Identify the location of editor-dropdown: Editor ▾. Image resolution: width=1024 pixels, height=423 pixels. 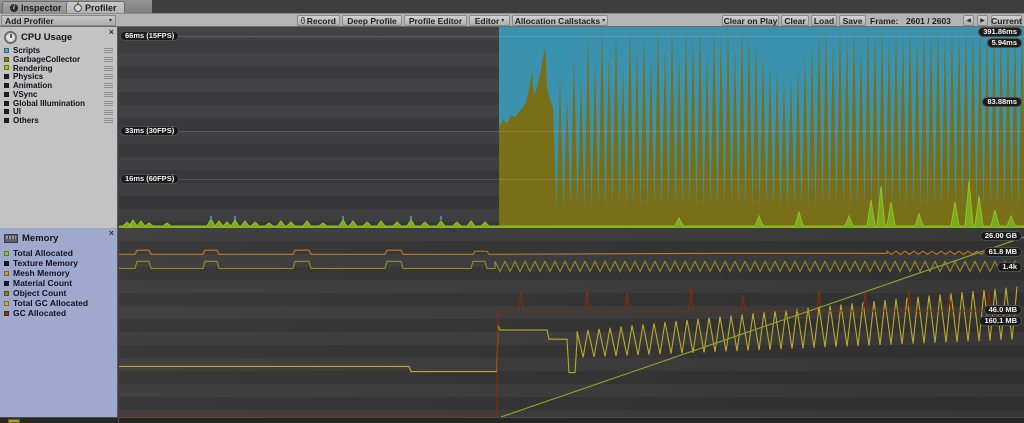
(489, 20).